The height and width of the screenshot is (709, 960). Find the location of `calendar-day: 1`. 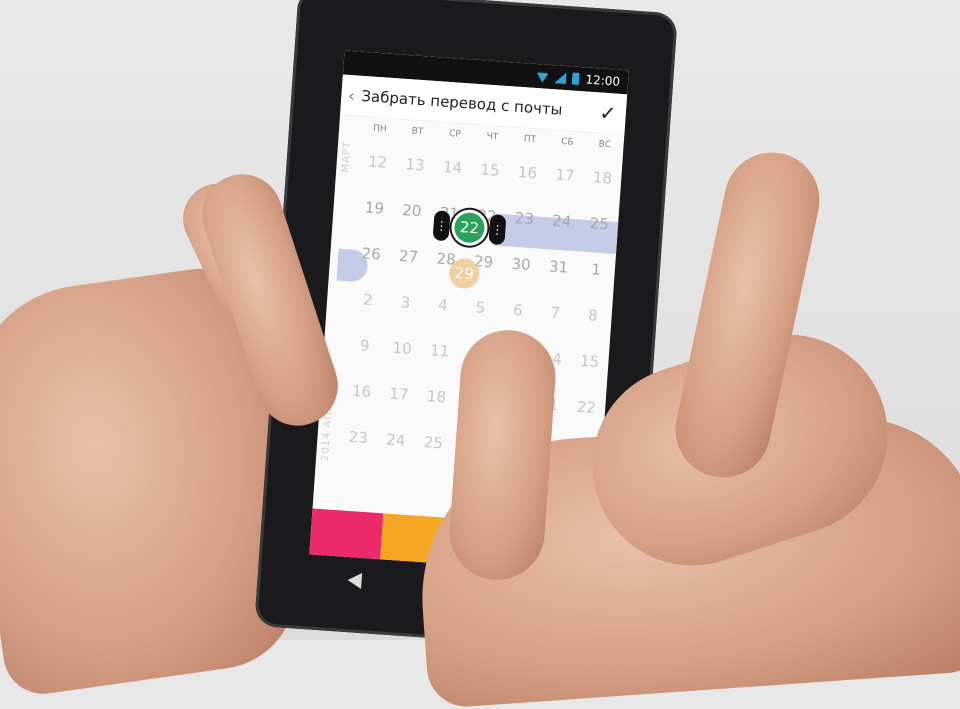

calendar-day: 1 is located at coordinates (596, 269).